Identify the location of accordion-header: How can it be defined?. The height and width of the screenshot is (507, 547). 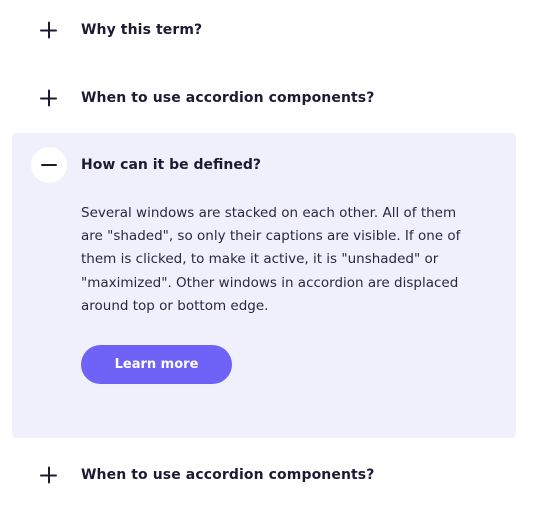
(264, 165).